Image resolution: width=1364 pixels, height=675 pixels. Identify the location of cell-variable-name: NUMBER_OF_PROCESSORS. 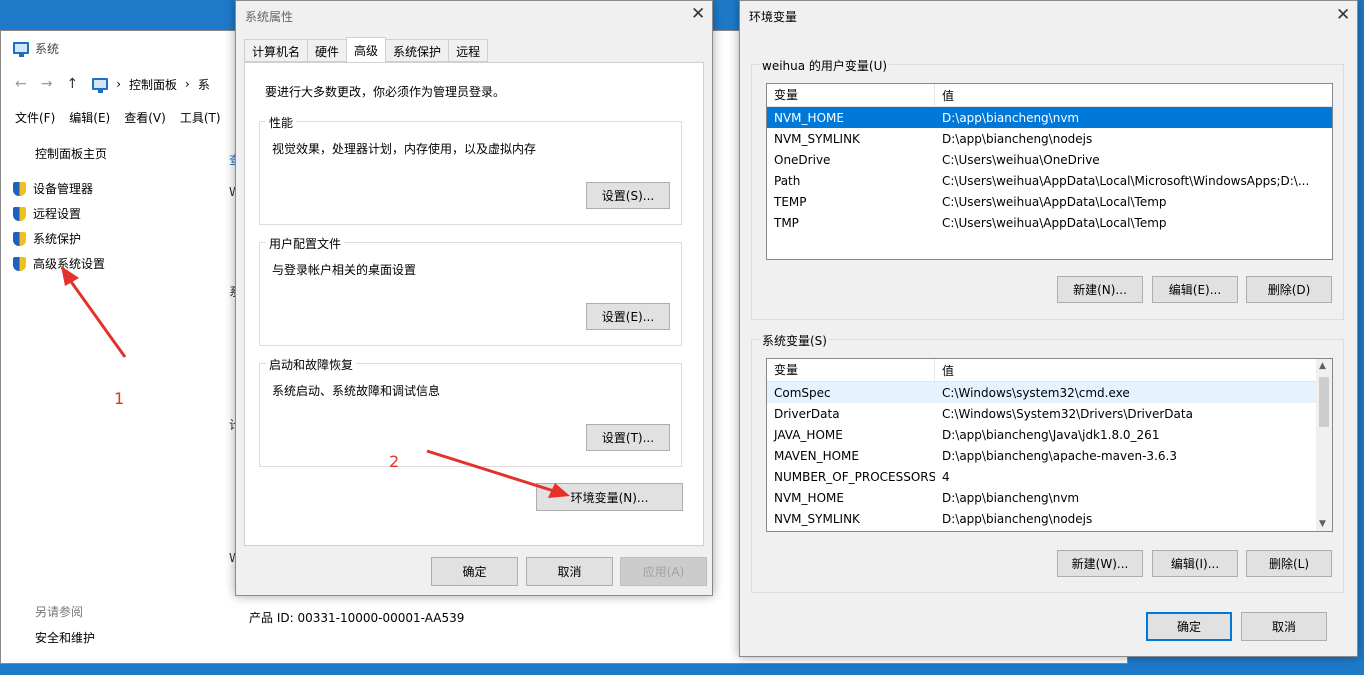
(854, 476).